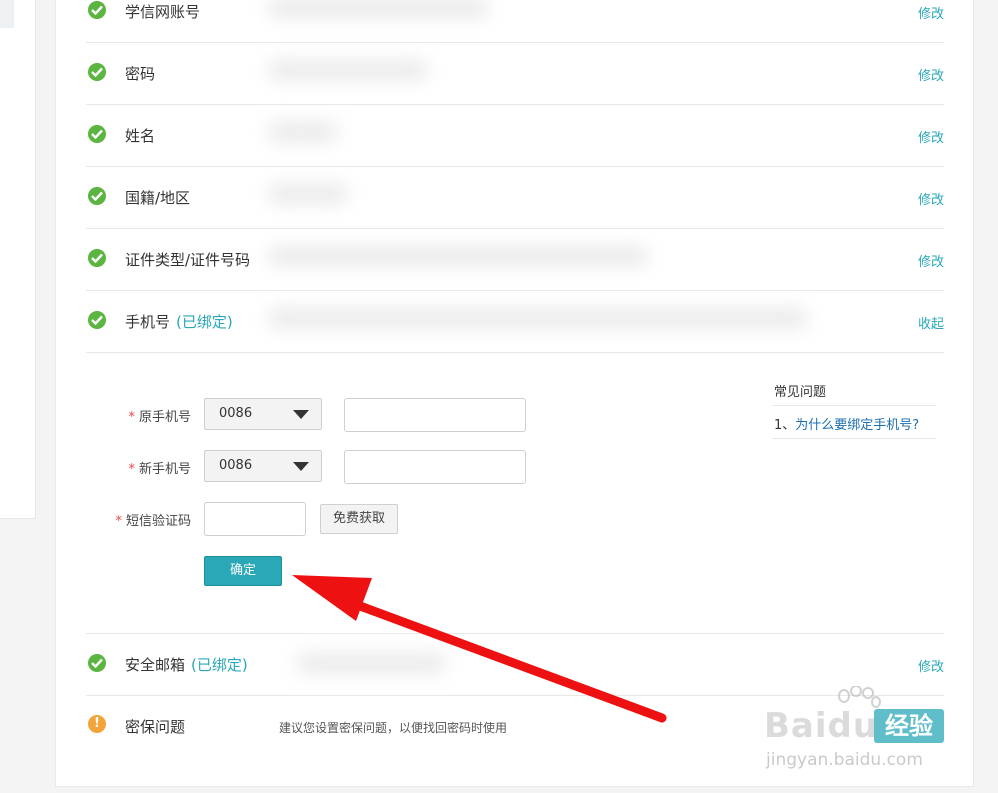 The image size is (998, 793). I want to click on row-name: 姓名 修改, so click(515, 135).